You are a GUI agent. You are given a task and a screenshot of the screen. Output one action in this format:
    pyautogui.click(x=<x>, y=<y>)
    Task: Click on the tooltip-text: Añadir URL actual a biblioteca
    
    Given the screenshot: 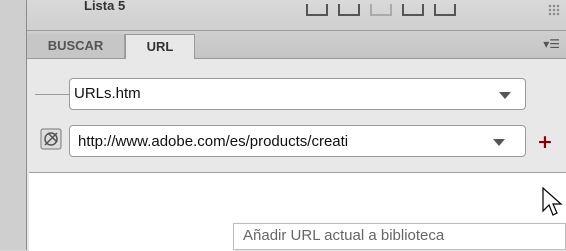 What is the action you would take?
    pyautogui.click(x=344, y=235)
    